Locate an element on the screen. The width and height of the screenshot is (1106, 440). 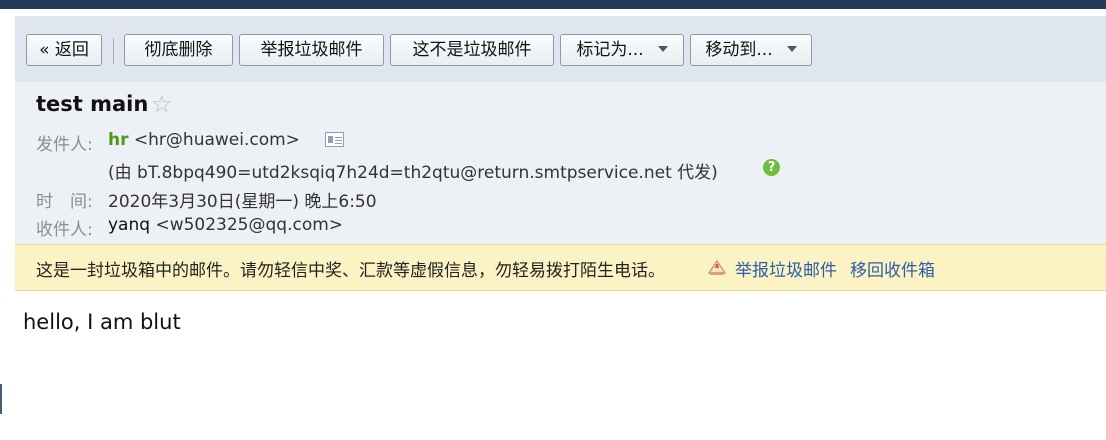
delete-permanently-button: 彻底删除 is located at coordinates (178, 50).